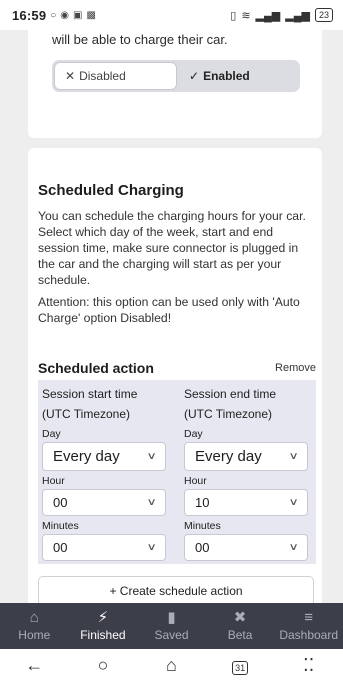 The height and width of the screenshot is (682, 343). Describe the element at coordinates (102, 76) in the screenshot. I see `toggle-disabled-label: Disabled` at that location.